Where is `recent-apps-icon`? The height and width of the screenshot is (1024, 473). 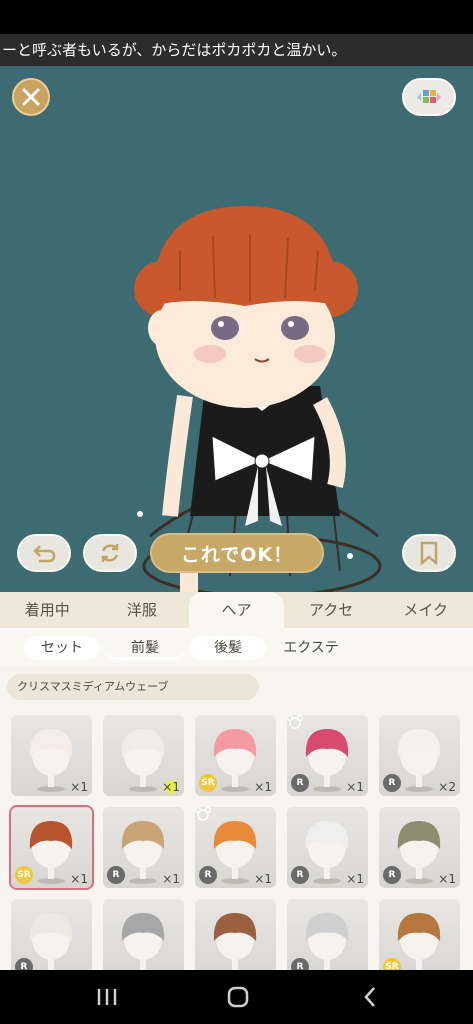 recent-apps-icon is located at coordinates (107, 997).